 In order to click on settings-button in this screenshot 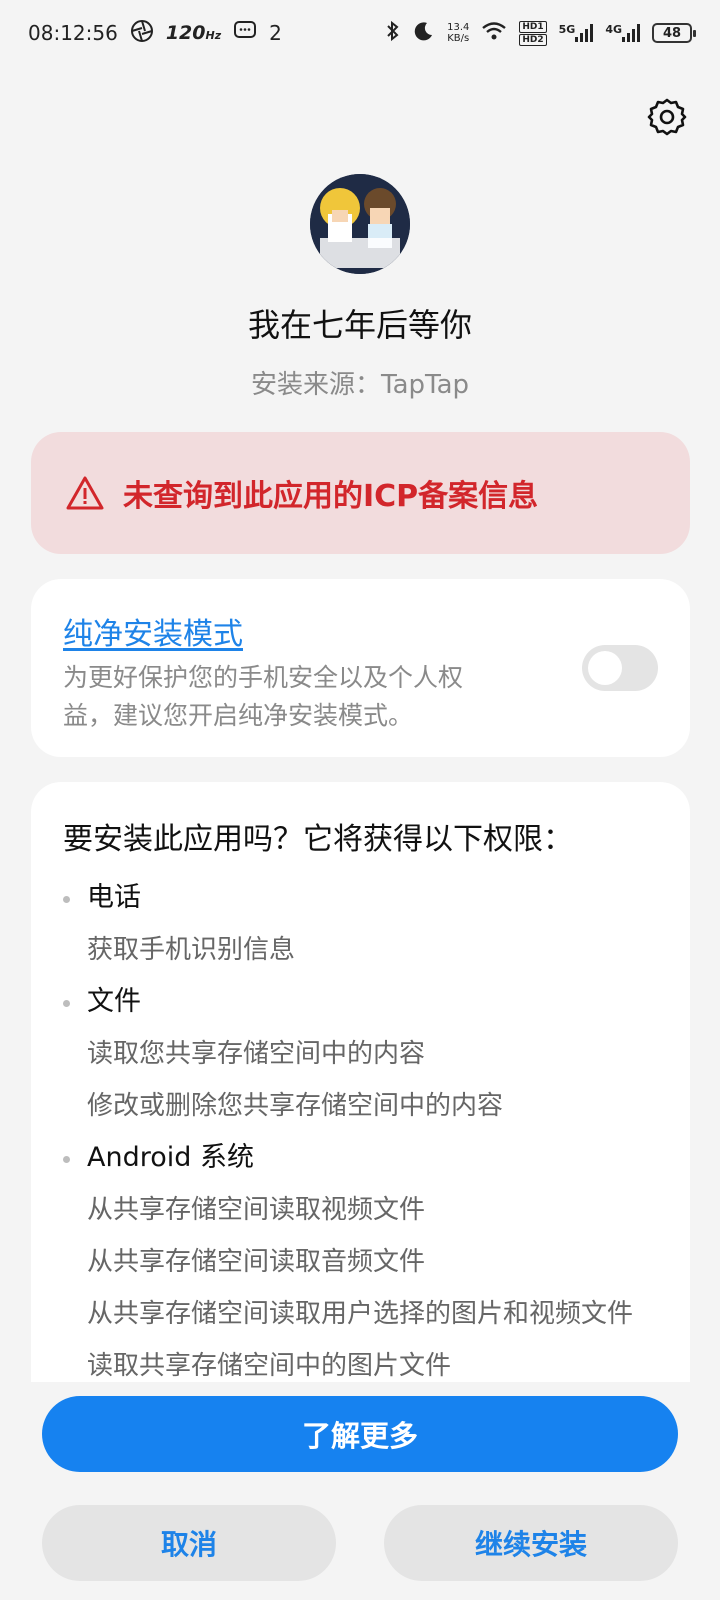, I will do `click(667, 117)`.